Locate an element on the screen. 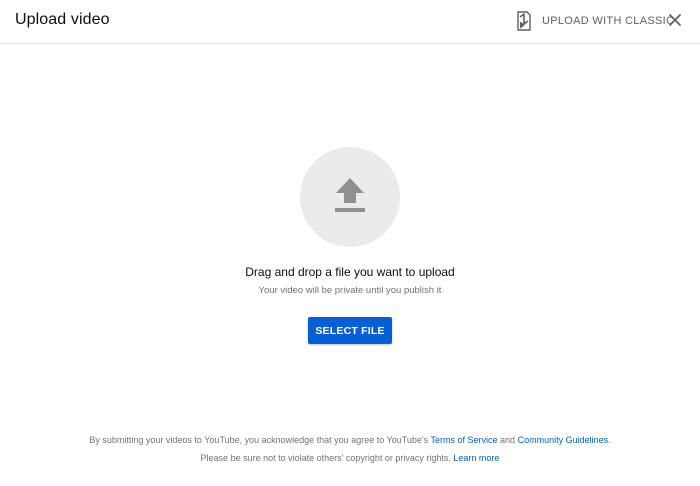 This screenshot has height=486, width=700. dialog-header: Upload video UPLOAD WITH CLASSIC is located at coordinates (350, 22).